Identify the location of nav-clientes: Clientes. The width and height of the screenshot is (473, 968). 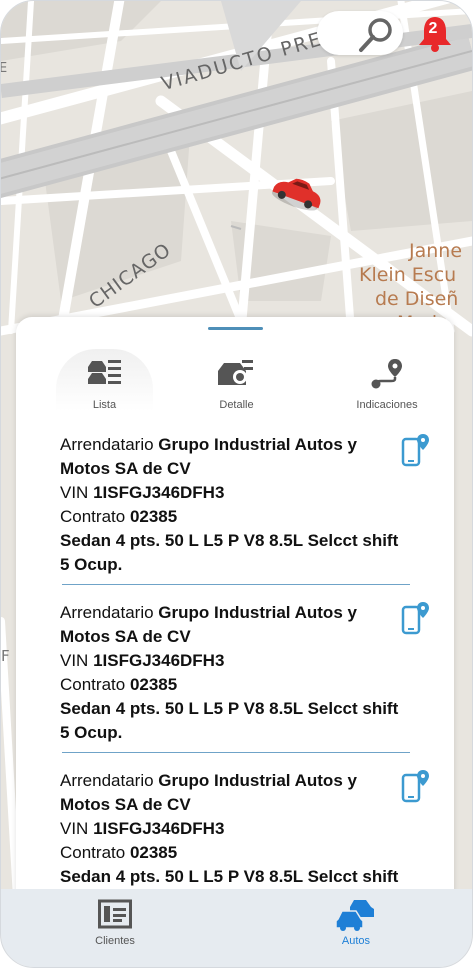
(115, 928).